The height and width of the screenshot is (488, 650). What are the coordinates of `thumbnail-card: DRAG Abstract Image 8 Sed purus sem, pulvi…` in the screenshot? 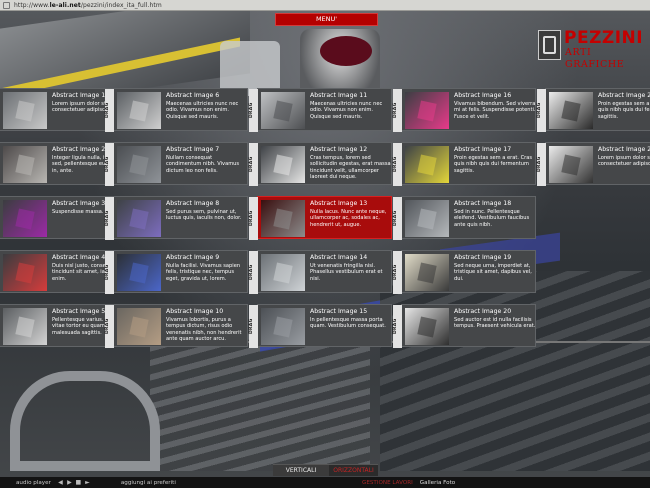 It's located at (176, 218).